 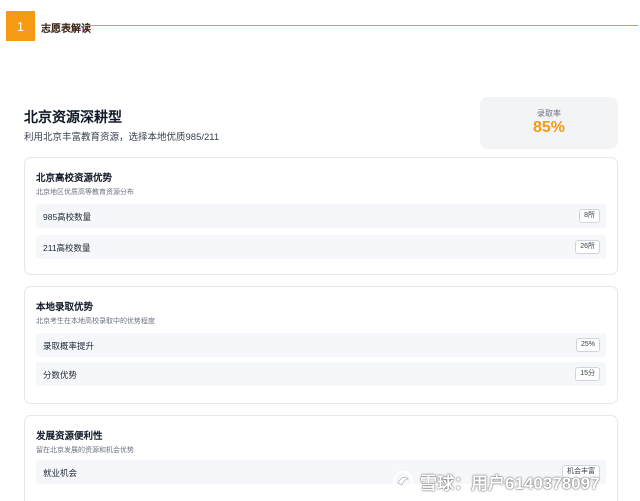 What do you see at coordinates (321, 247) in the screenshot?
I see `list-item: 211高校数量 26所` at bounding box center [321, 247].